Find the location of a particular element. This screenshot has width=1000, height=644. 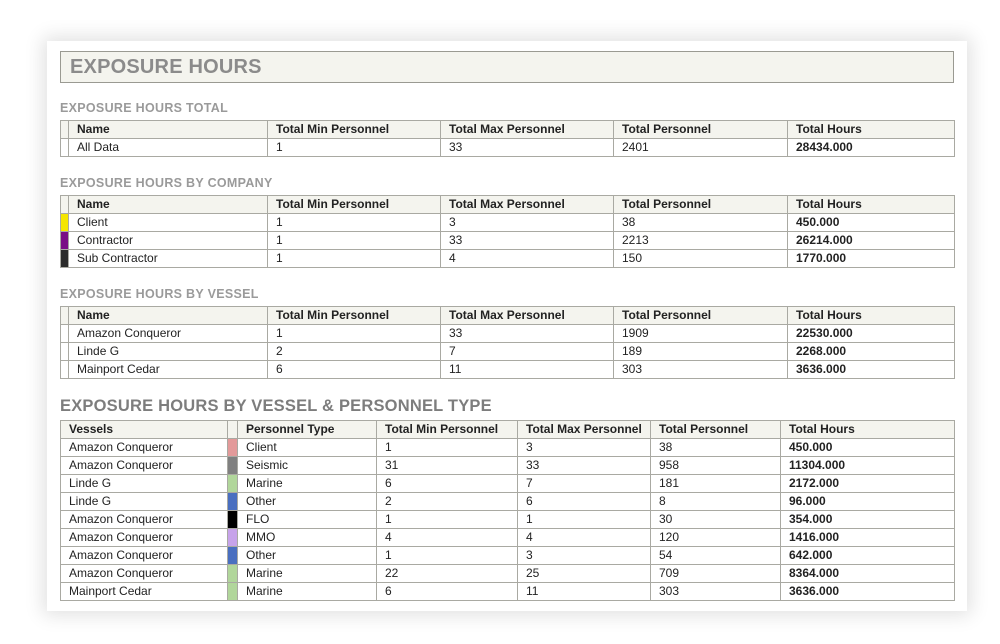

page-title: EXPOSURE HOURS is located at coordinates (166, 67).